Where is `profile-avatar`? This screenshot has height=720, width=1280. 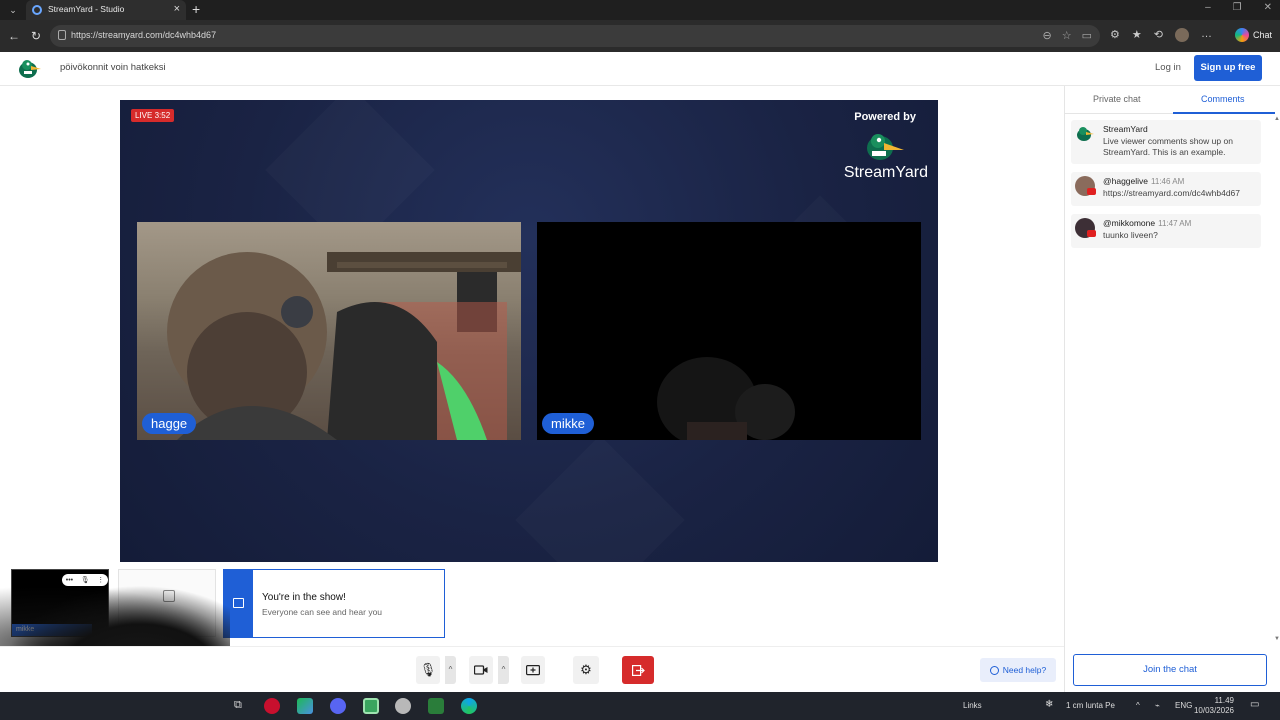 profile-avatar is located at coordinates (1181, 35).